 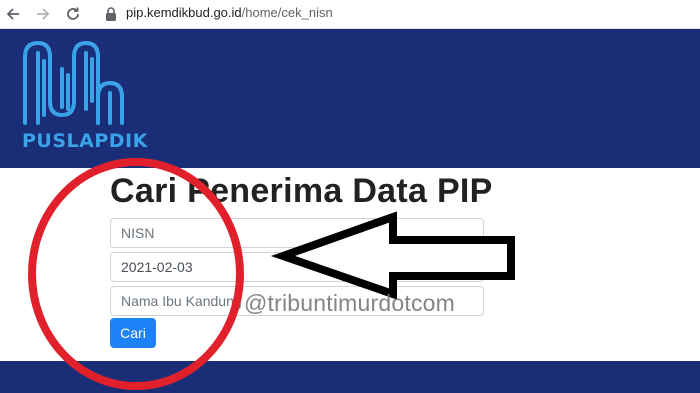 What do you see at coordinates (184, 12) in the screenshot?
I see `url-host: pip.kemdikbud.go.id` at bounding box center [184, 12].